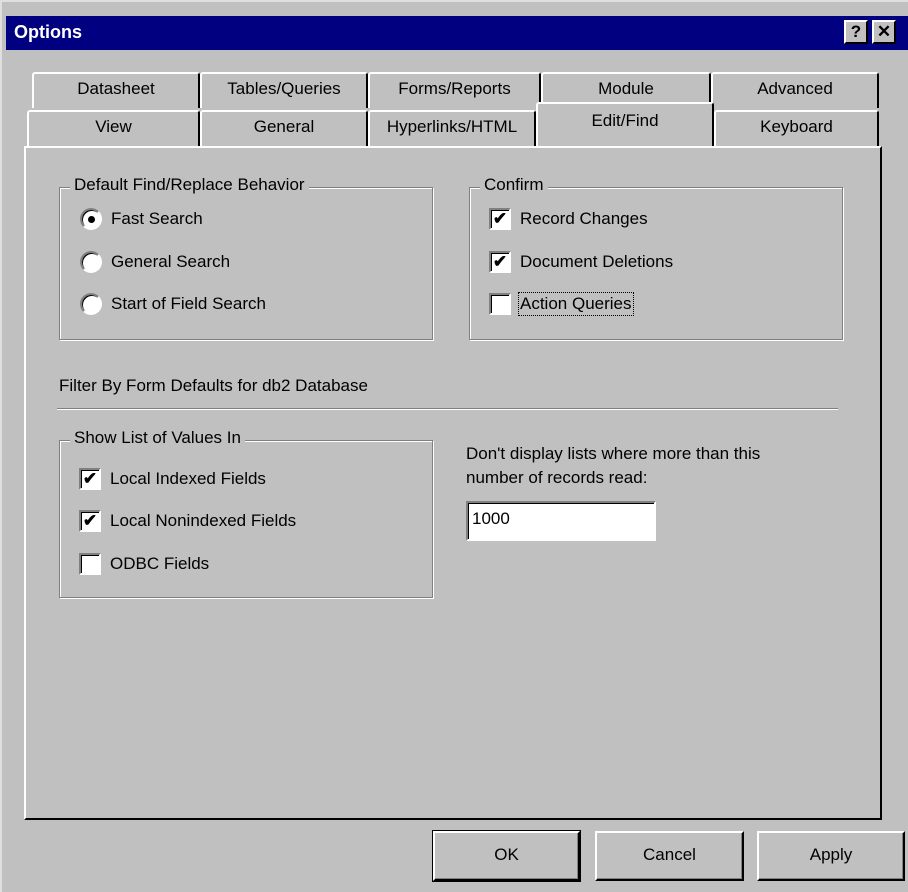  What do you see at coordinates (188, 478) in the screenshot?
I see `local-indexed-fields-label: Local Indexed Fields` at bounding box center [188, 478].